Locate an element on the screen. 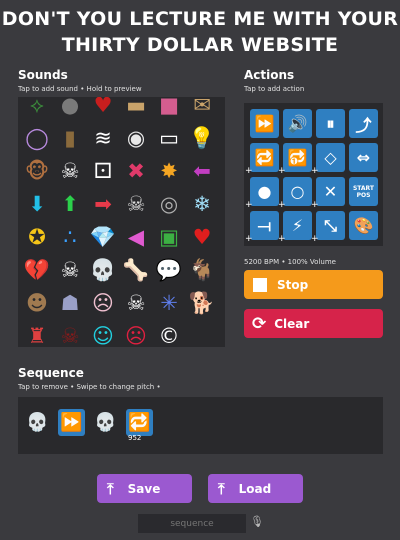 Image resolution: width=400 pixels, height=540 pixels. compress-action-button: ⤡ is located at coordinates (330, 225).